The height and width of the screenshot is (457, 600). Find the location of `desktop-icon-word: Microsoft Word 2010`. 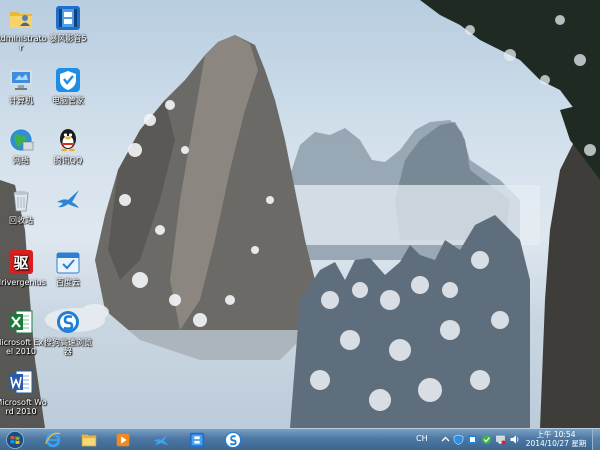

desktop-icon-word: Microsoft Word 2010 is located at coordinates (24, 395).